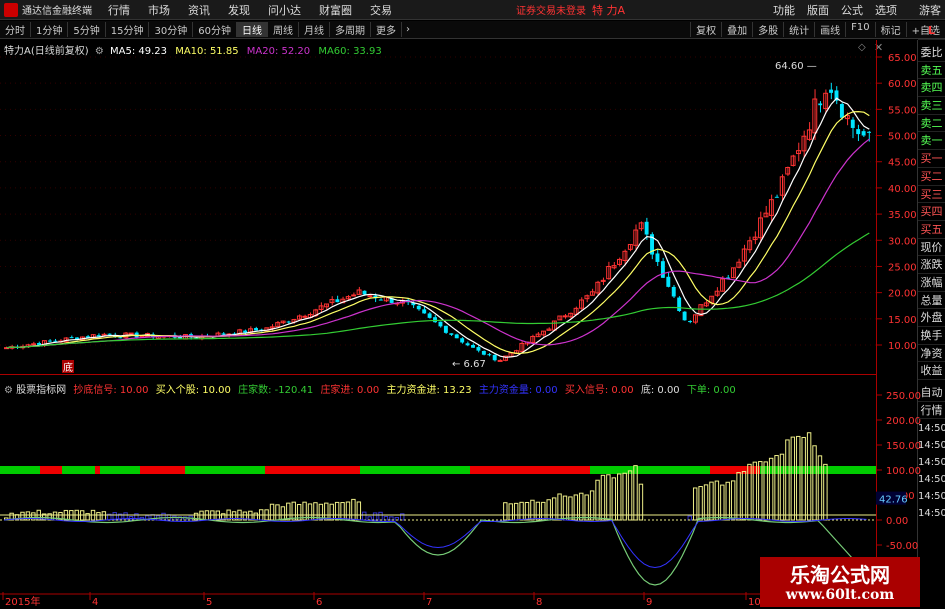 The image size is (945, 609). What do you see at coordinates (931, 159) in the screenshot?
I see `side-item: 买一` at bounding box center [931, 159].